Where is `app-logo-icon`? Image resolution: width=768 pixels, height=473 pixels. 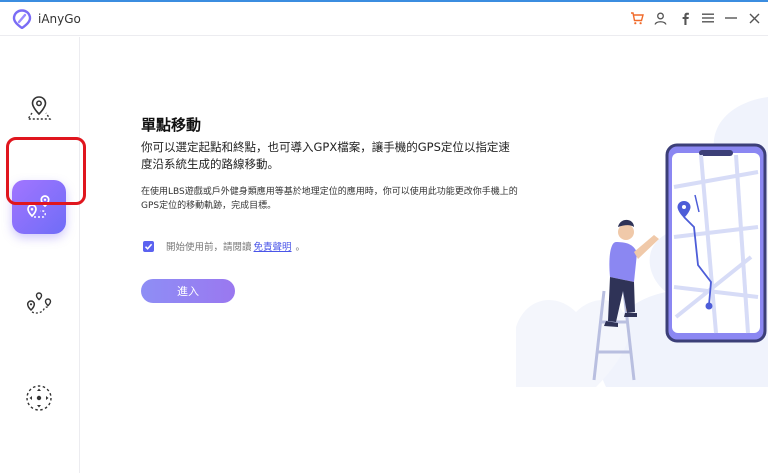
app-logo-icon is located at coordinates (22, 19).